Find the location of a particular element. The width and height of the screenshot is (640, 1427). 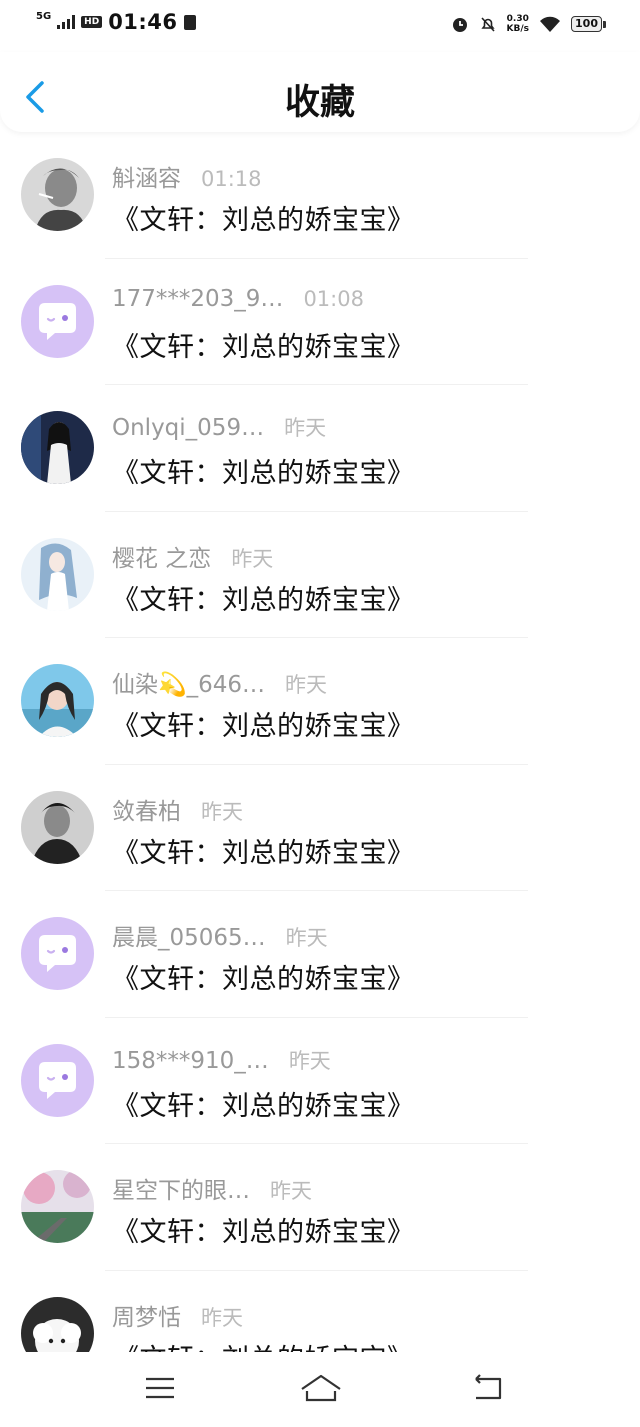

status-right: 0.30 KB/s 100 is located at coordinates (528, 24).